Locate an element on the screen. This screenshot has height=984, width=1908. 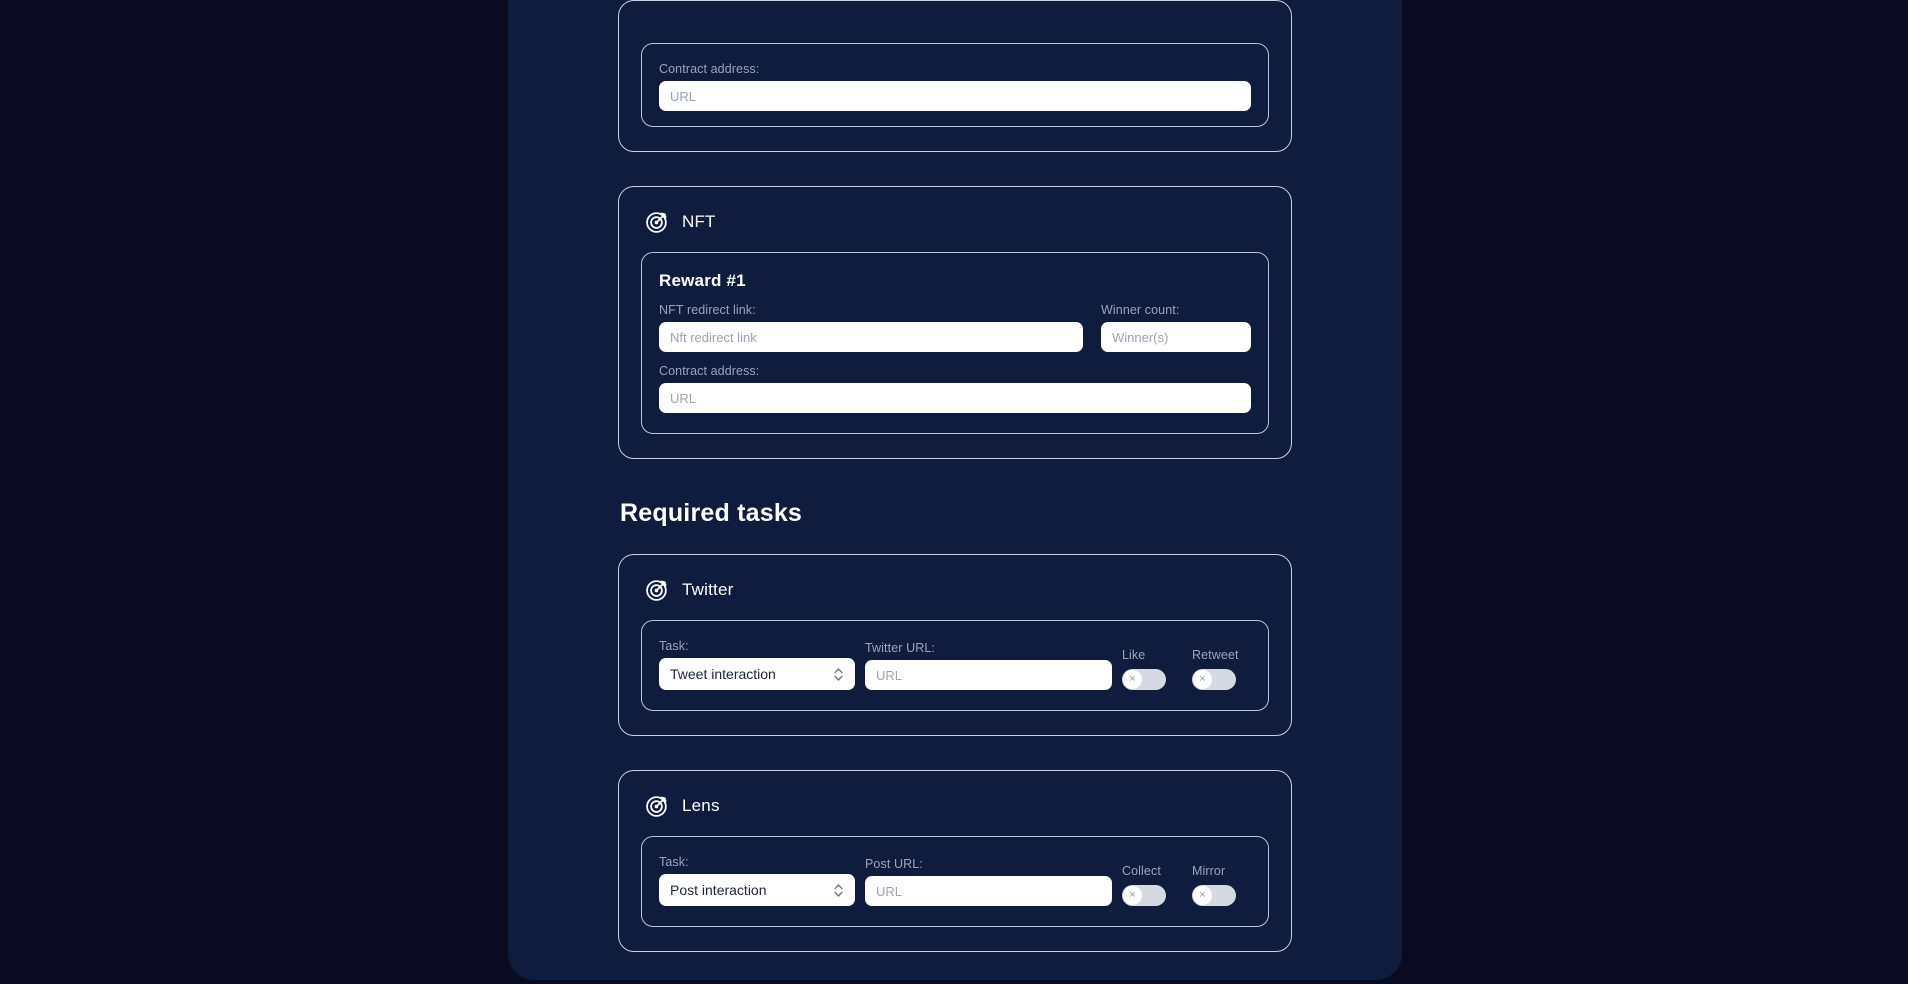
twitter-like-toggle: × is located at coordinates (1144, 679).